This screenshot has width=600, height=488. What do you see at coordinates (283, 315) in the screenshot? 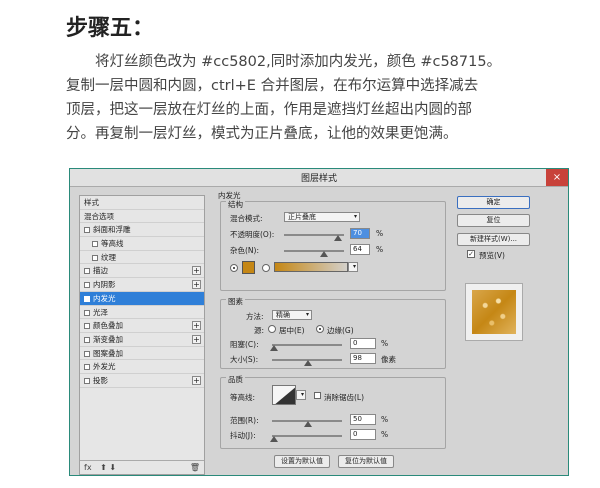
I see `technique-value: 精确` at bounding box center [283, 315].